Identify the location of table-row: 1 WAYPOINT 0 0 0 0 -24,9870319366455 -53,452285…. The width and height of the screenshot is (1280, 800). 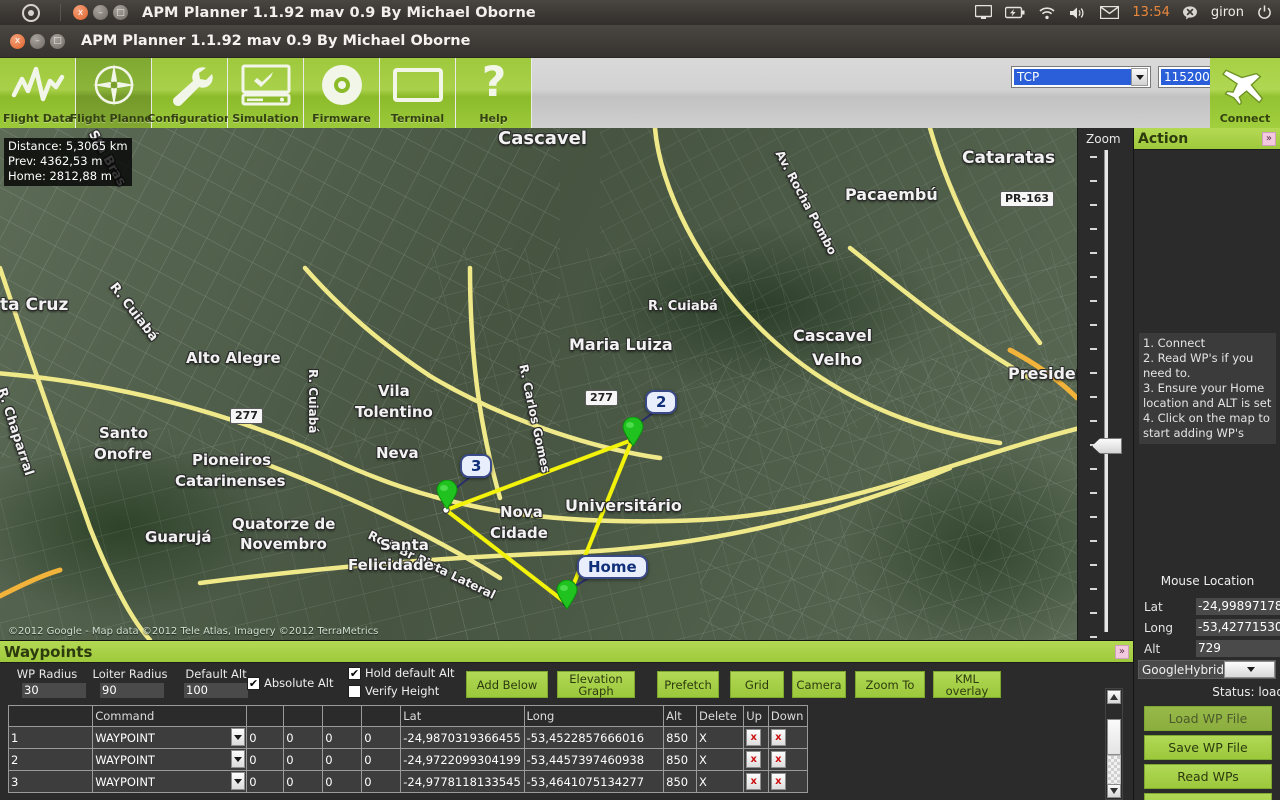
(408, 737).